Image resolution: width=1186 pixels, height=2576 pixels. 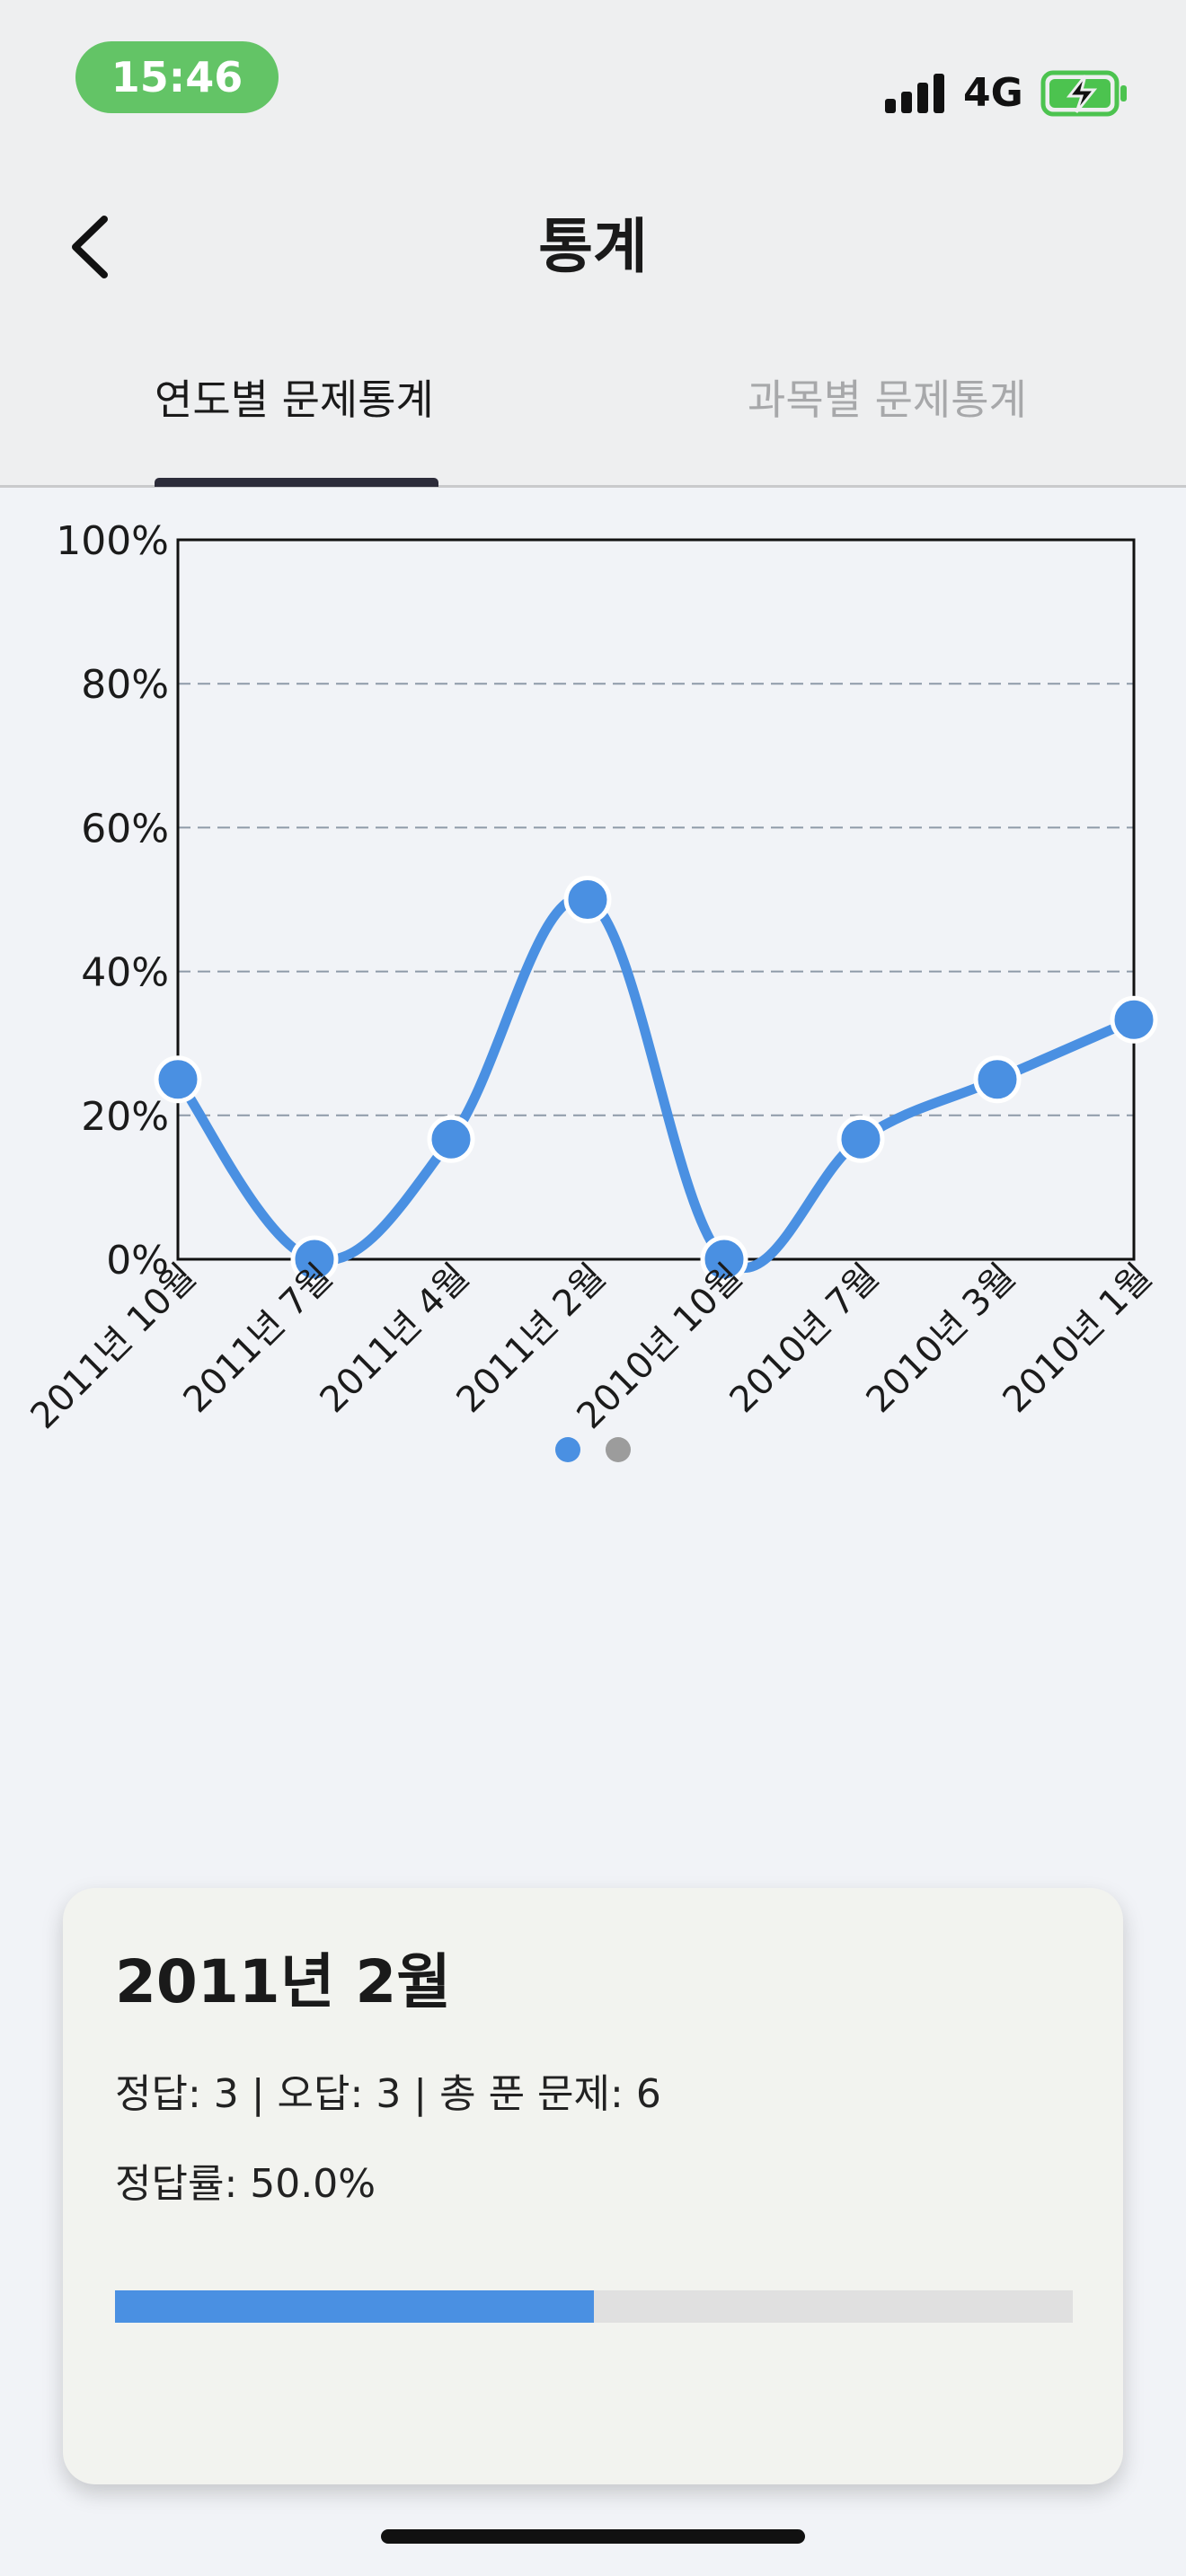 What do you see at coordinates (1083, 93) in the screenshot?
I see `battery-charging-icon` at bounding box center [1083, 93].